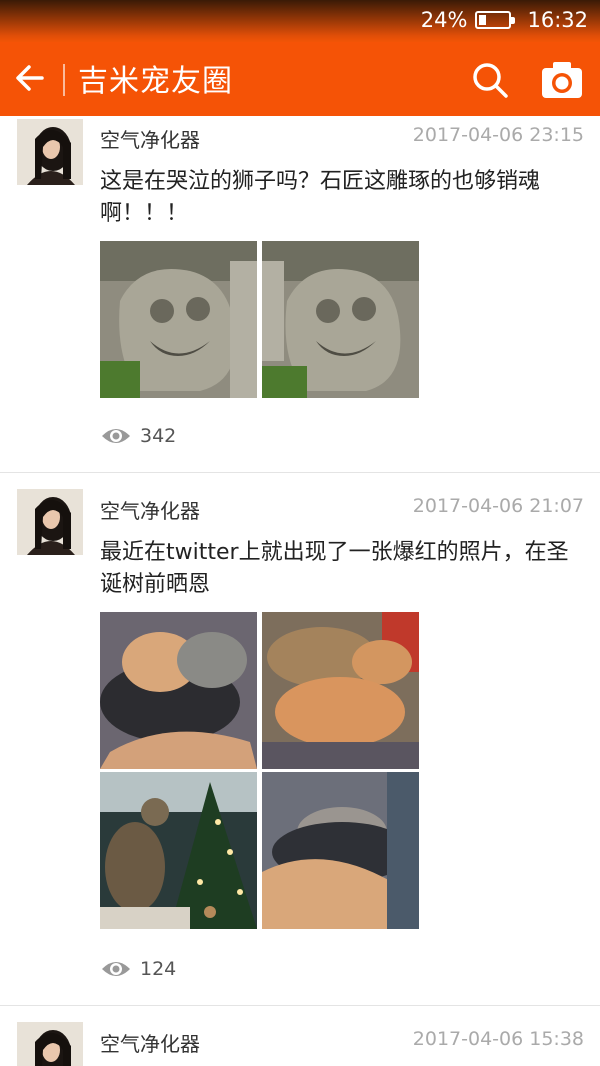  Describe the element at coordinates (562, 80) in the screenshot. I see `camera-icon` at that location.